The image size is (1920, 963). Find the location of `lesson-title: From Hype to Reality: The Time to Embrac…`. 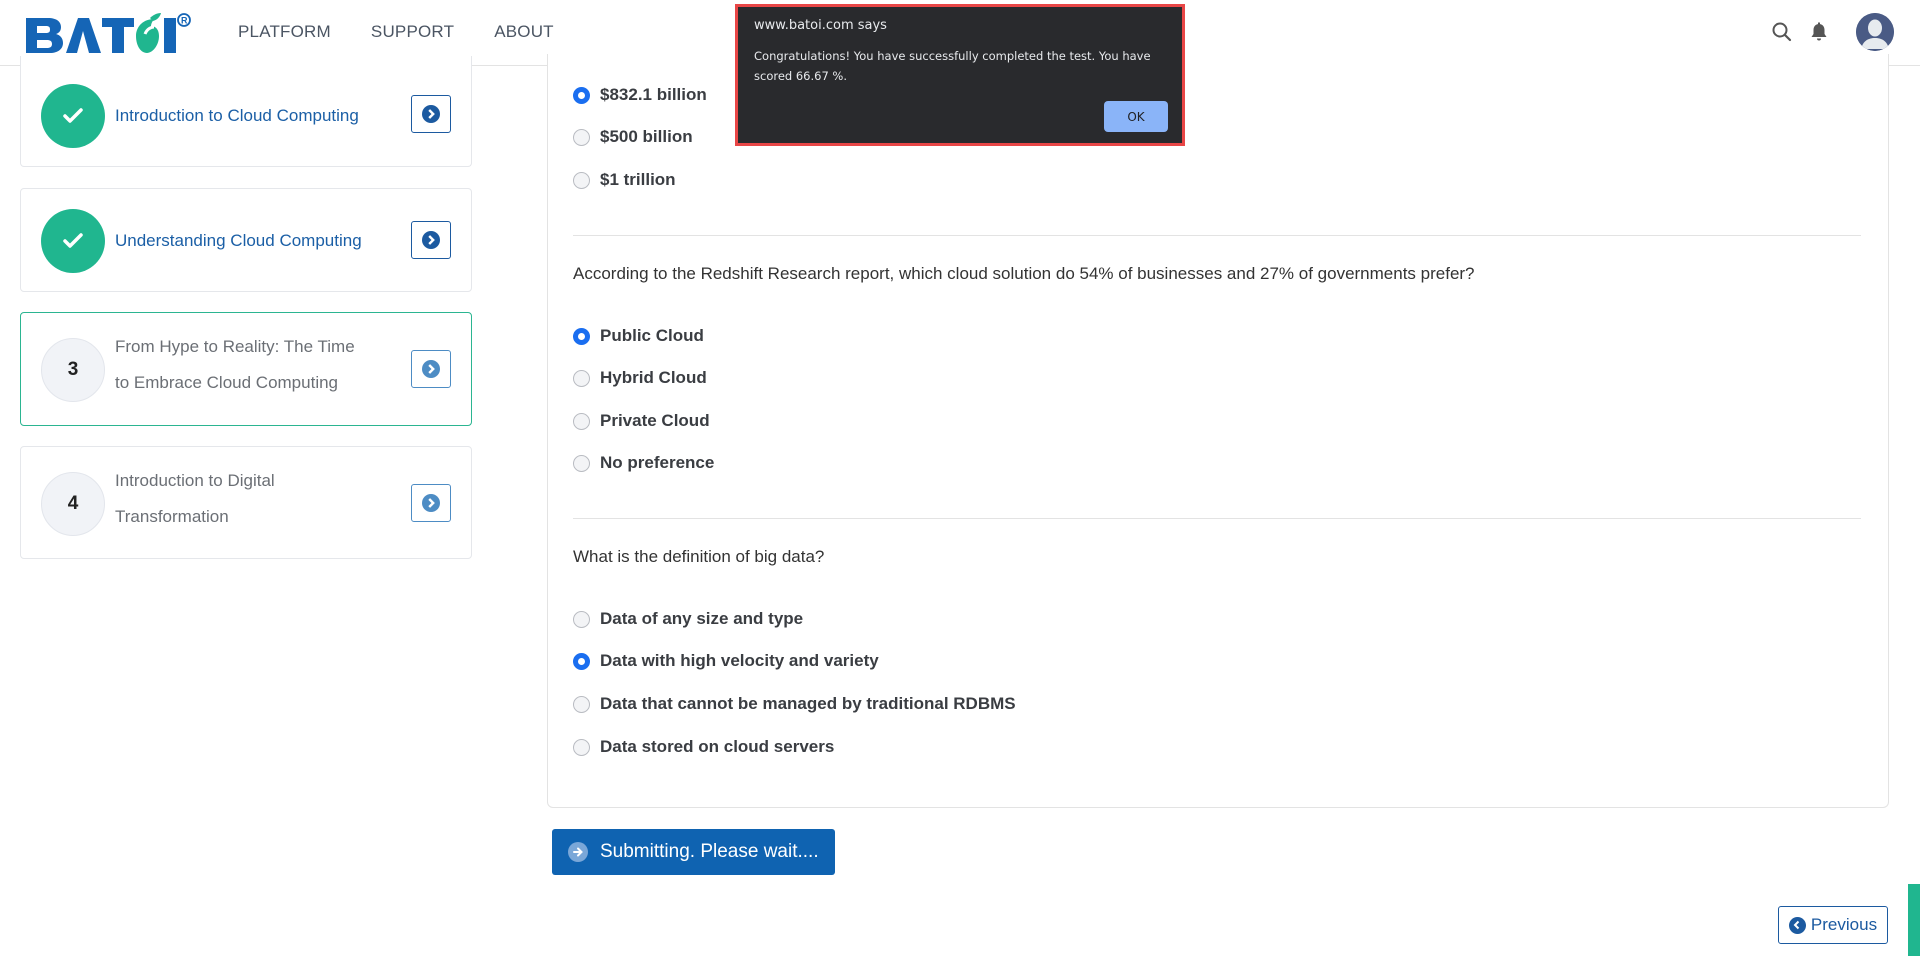

lesson-title: From Hype to Reality: The Time to Embrac… is located at coordinates (235, 365).